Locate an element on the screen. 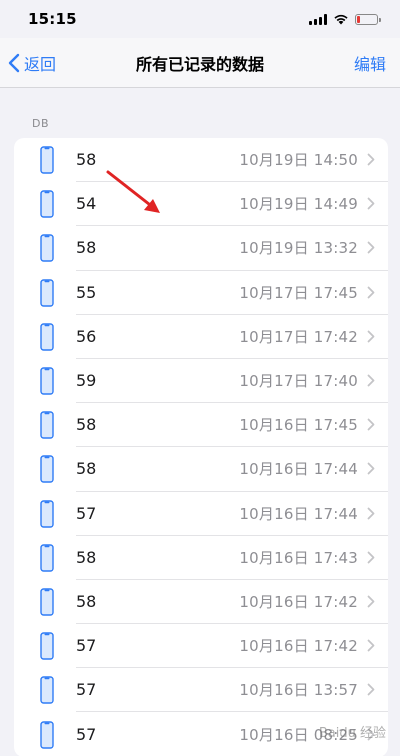  record-date: 10月17日 17:42 is located at coordinates (298, 336).